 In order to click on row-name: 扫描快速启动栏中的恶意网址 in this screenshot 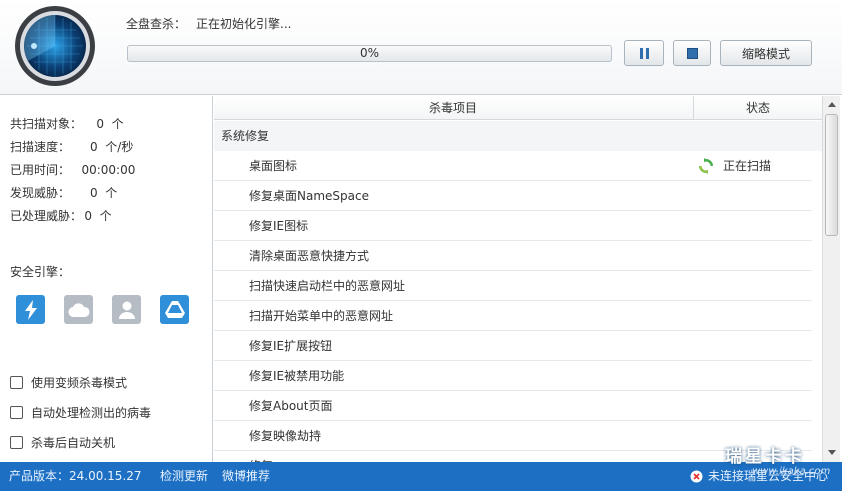, I will do `click(327, 286)`.